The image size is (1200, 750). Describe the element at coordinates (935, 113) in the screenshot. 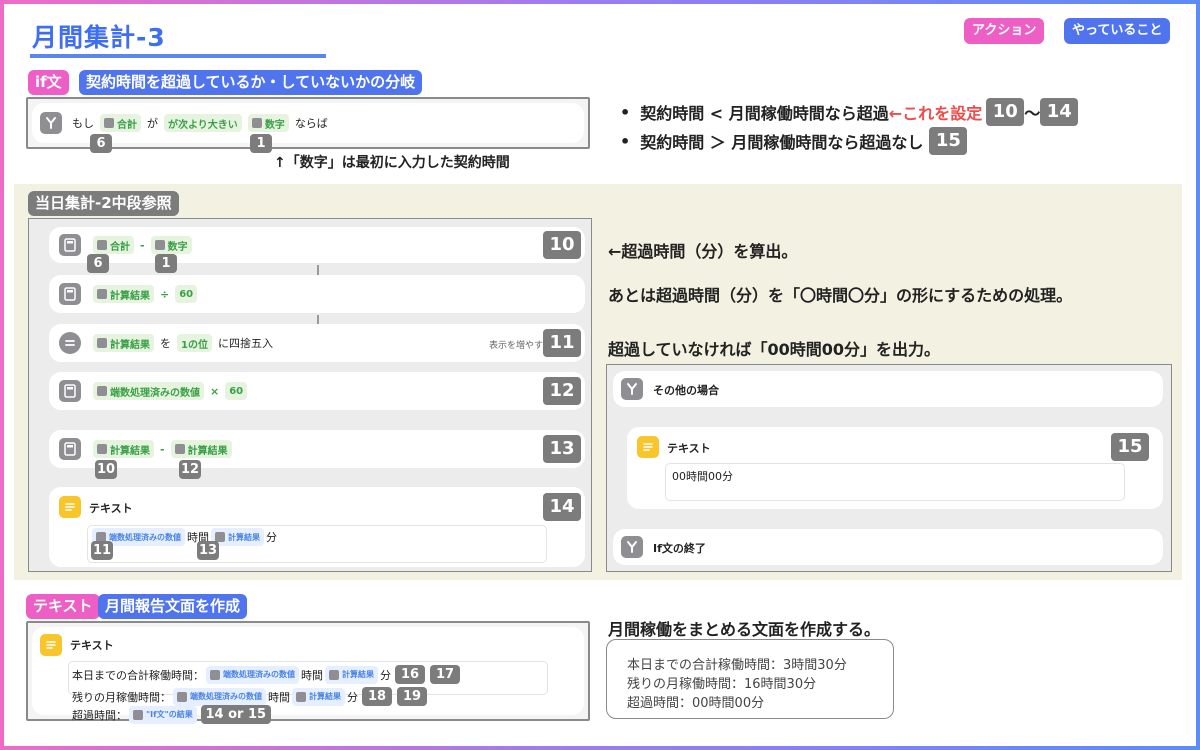

I see `set-this-highlight: ←これを設定` at that location.